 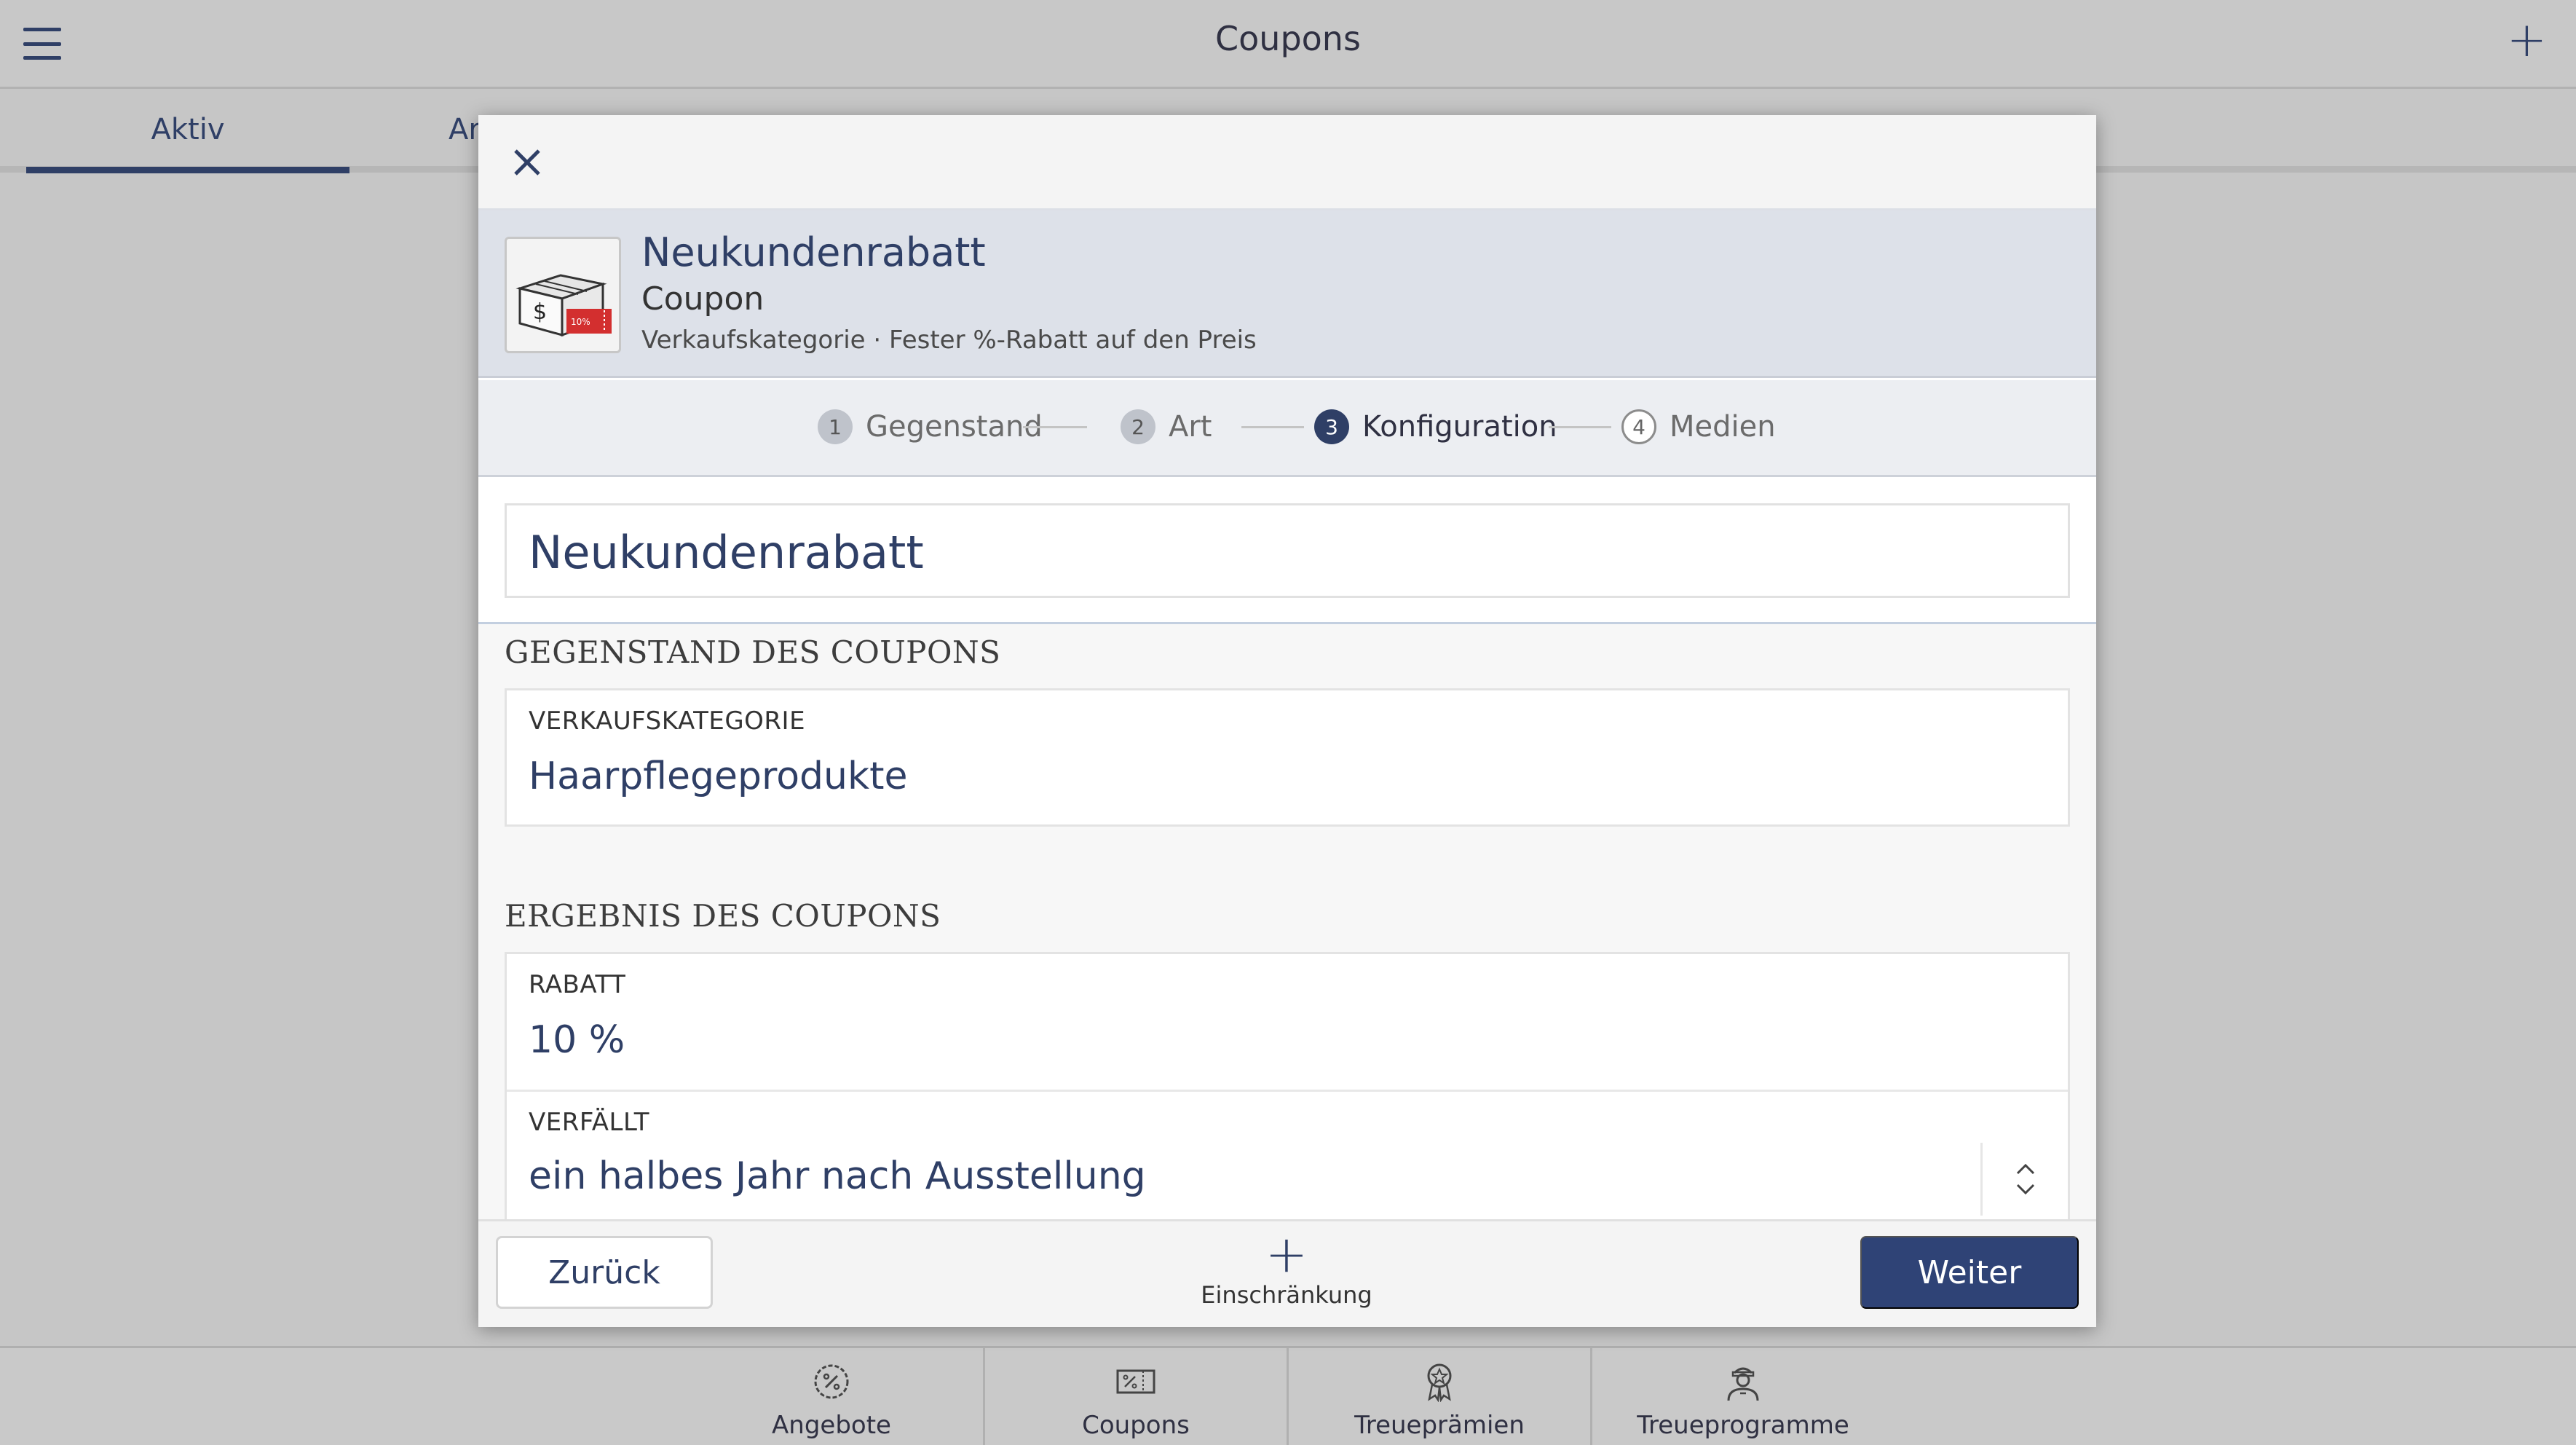 I want to click on app-top-bar: Coupons +, so click(x=1288, y=44).